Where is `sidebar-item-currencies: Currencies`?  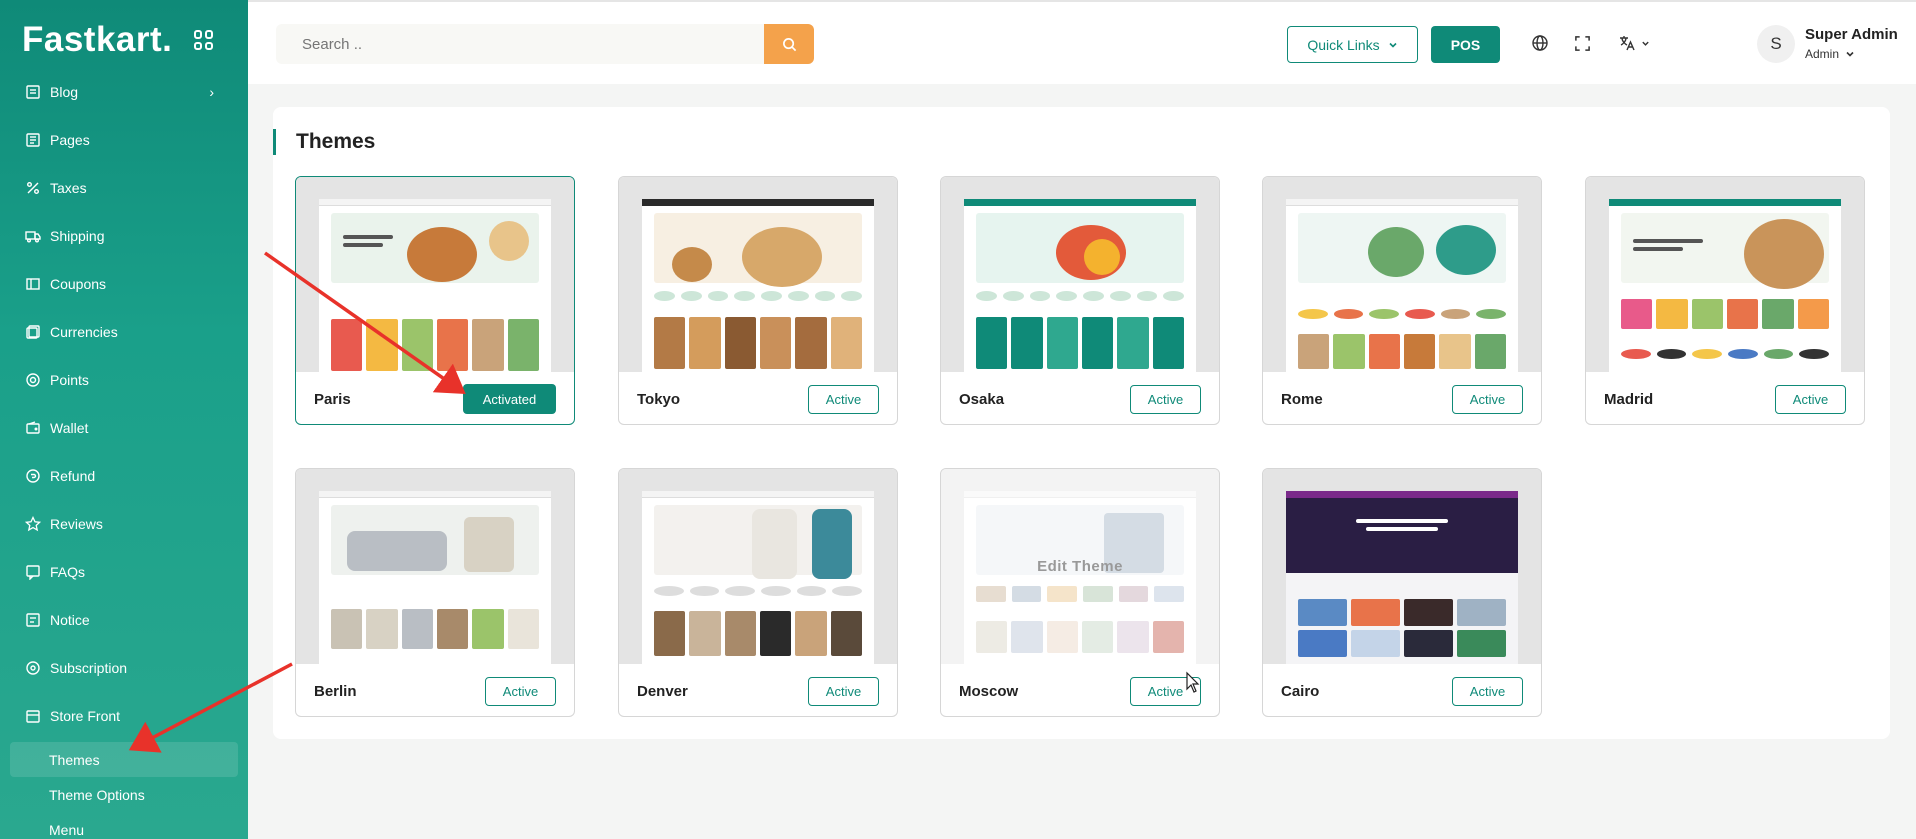 sidebar-item-currencies: Currencies is located at coordinates (124, 332).